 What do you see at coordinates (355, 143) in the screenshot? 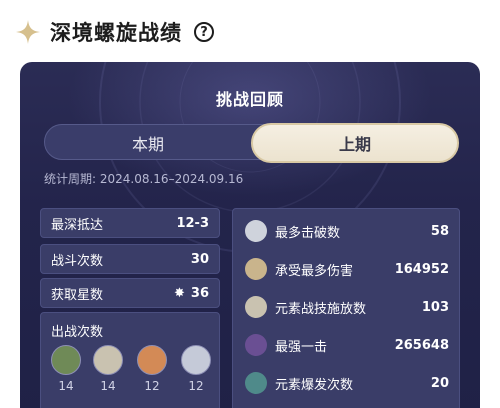
I see `tab-last-period: 上期` at bounding box center [355, 143].